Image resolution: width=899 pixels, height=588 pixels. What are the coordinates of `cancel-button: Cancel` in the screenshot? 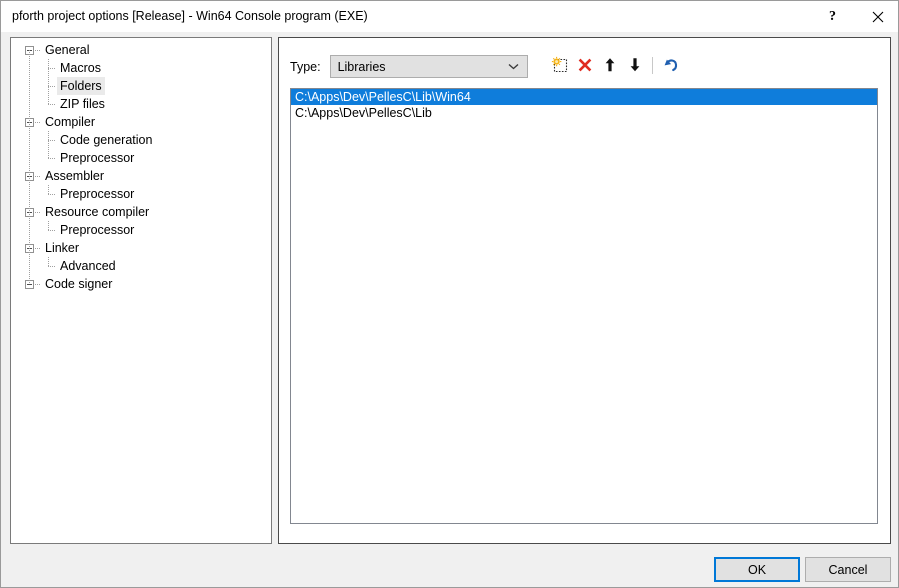 It's located at (848, 569).